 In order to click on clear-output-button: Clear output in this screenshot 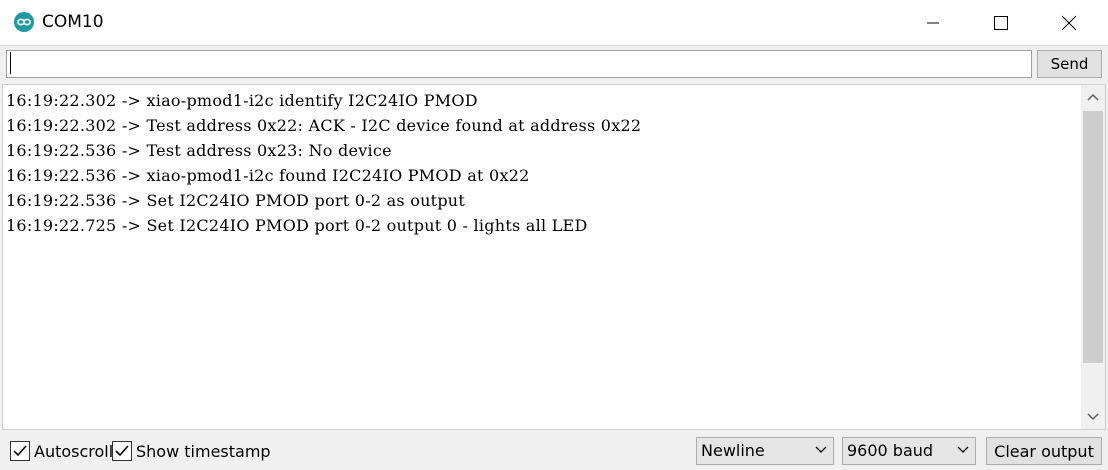, I will do `click(1044, 451)`.